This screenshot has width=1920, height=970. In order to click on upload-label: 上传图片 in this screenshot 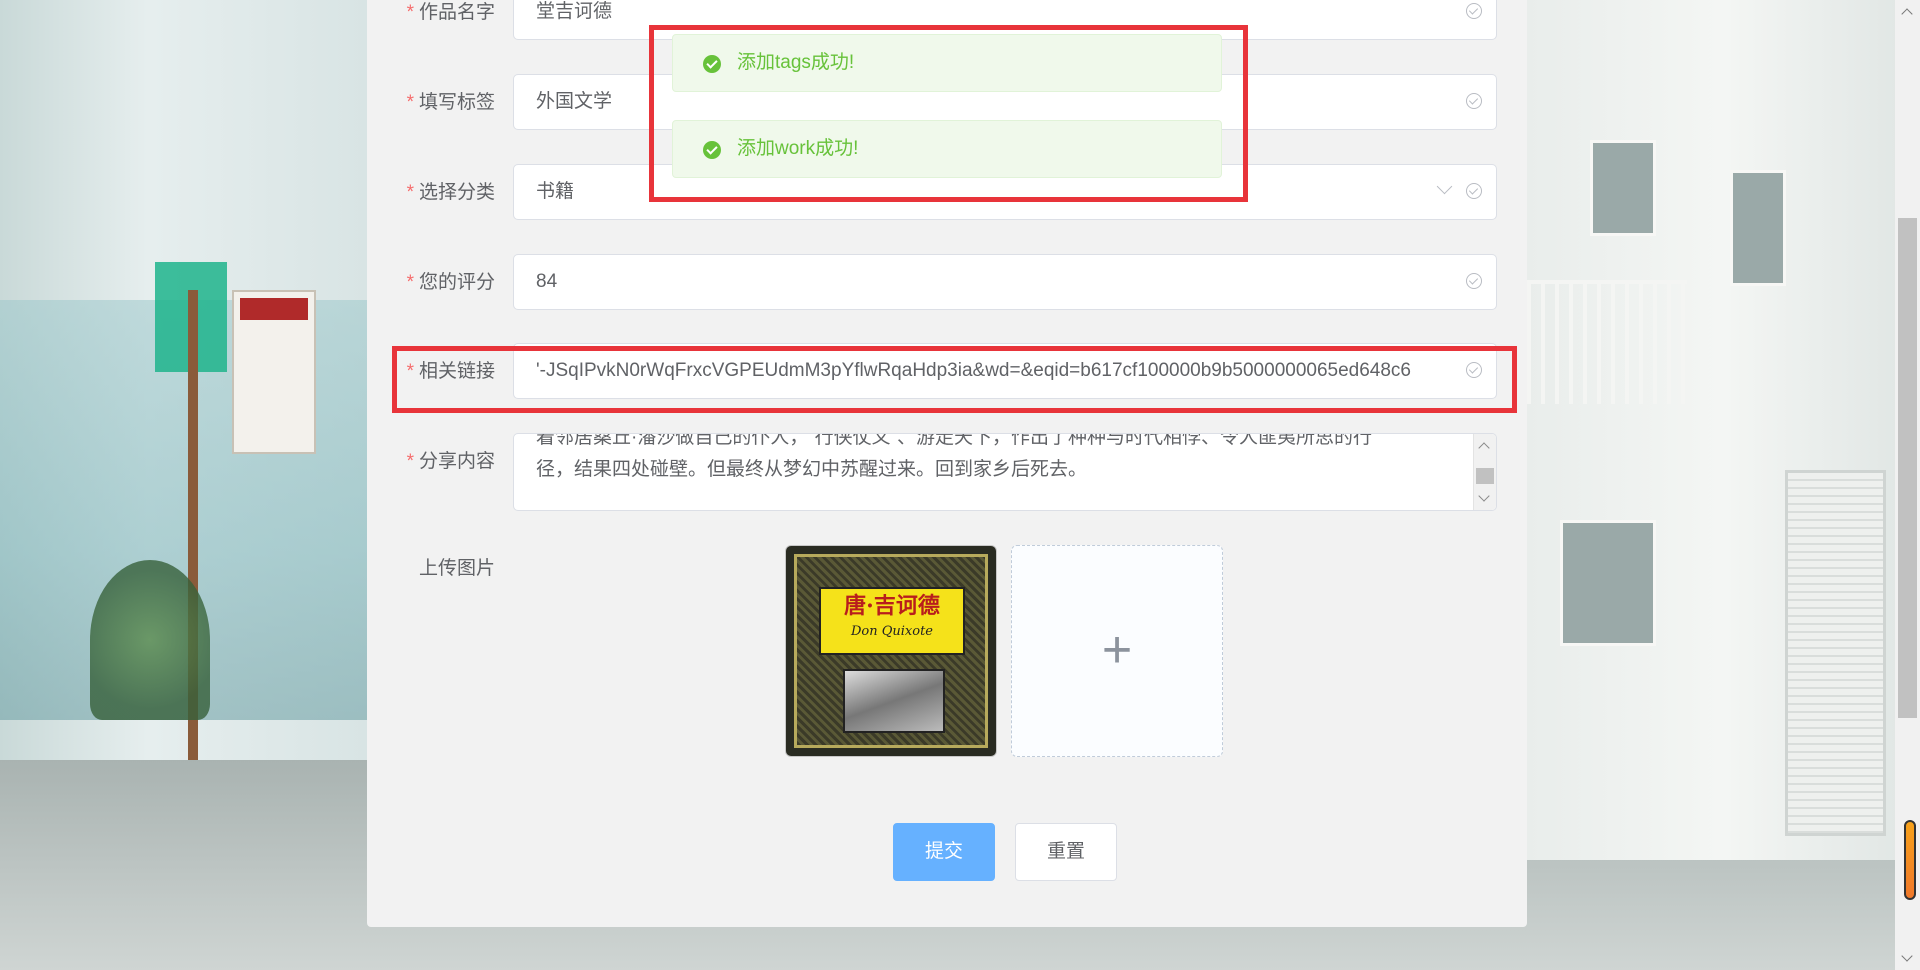, I will do `click(456, 568)`.